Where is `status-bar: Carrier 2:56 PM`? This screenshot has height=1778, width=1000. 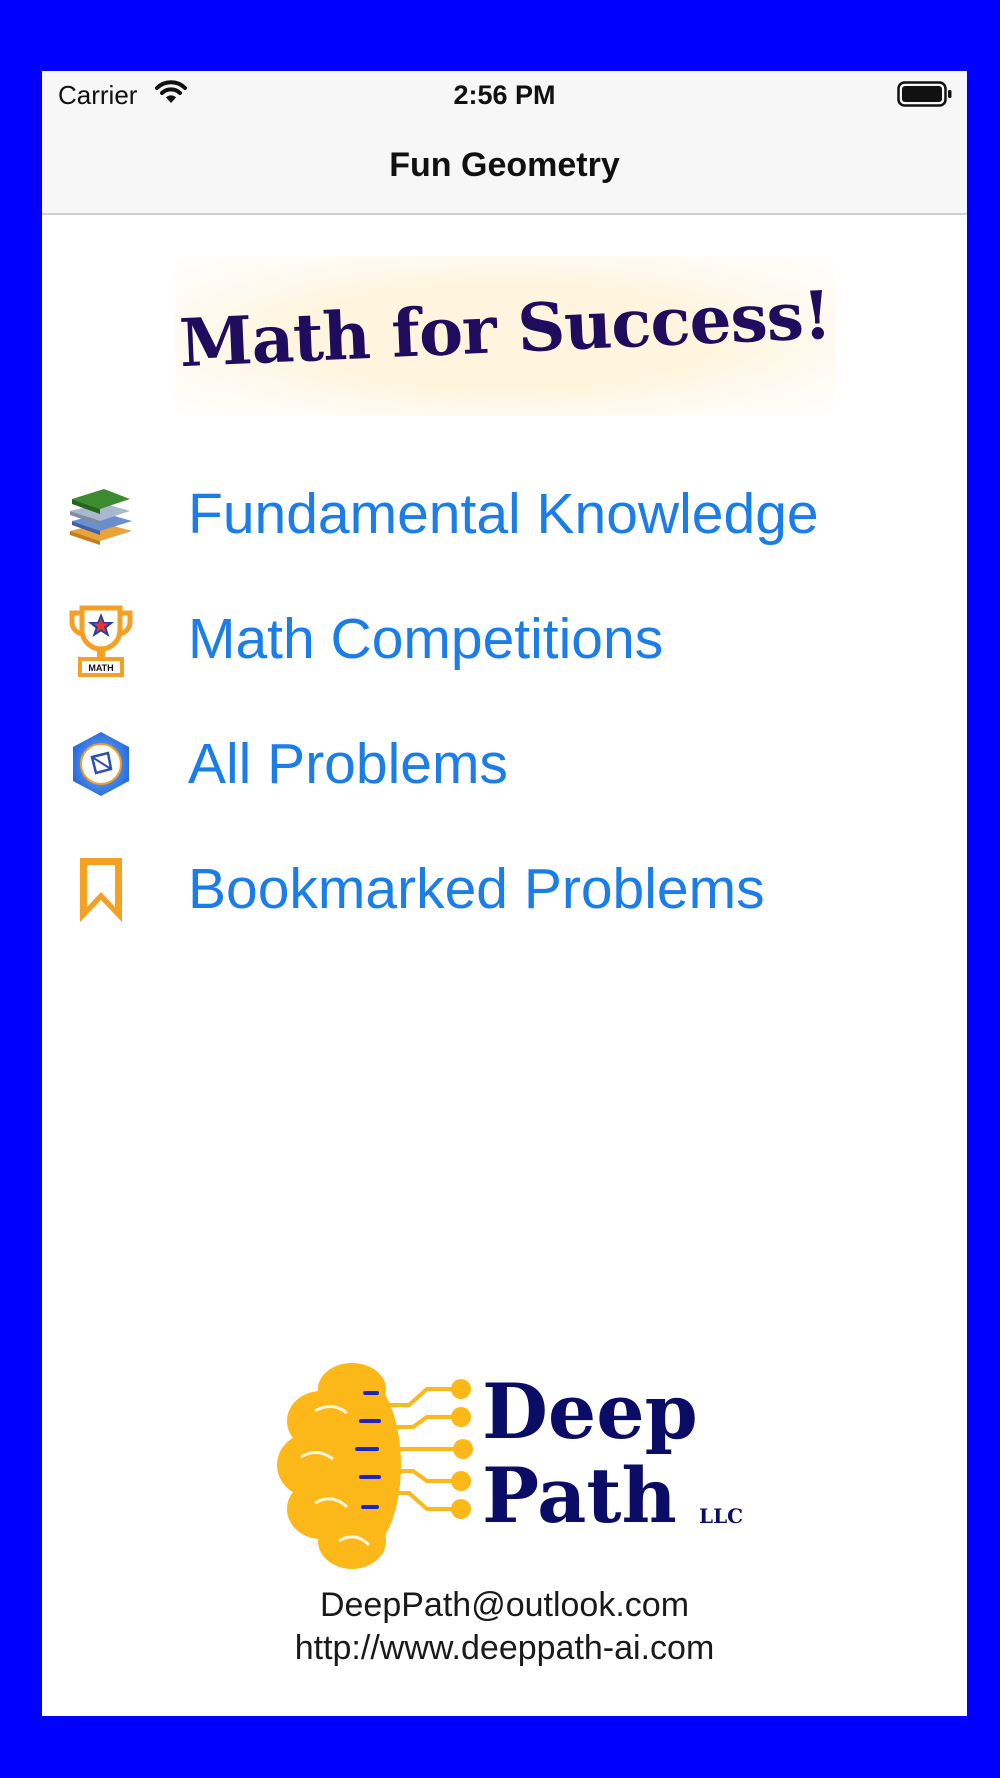
status-bar: Carrier 2:56 PM is located at coordinates (504, 94).